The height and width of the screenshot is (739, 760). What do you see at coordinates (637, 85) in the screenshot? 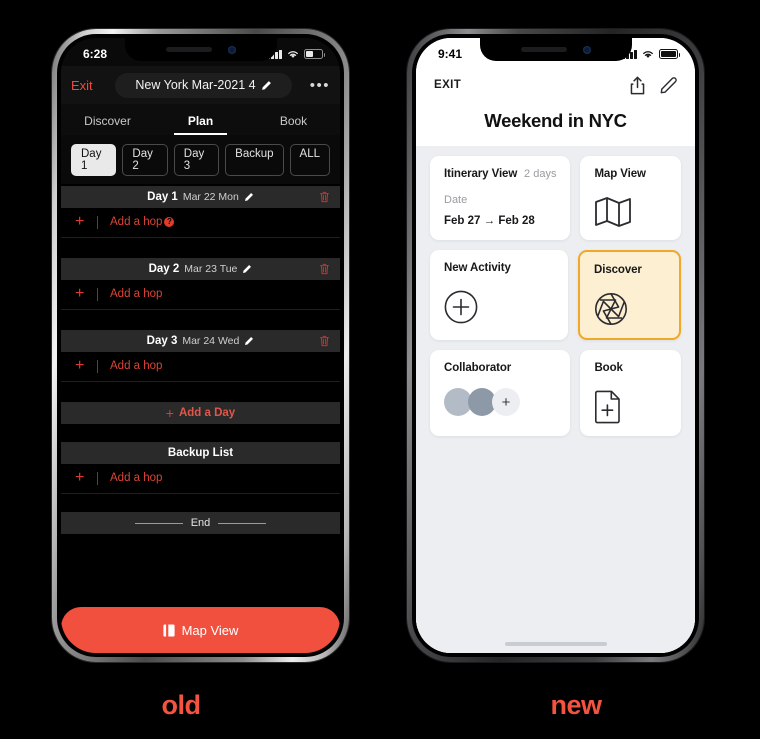
I see `share-icon` at bounding box center [637, 85].